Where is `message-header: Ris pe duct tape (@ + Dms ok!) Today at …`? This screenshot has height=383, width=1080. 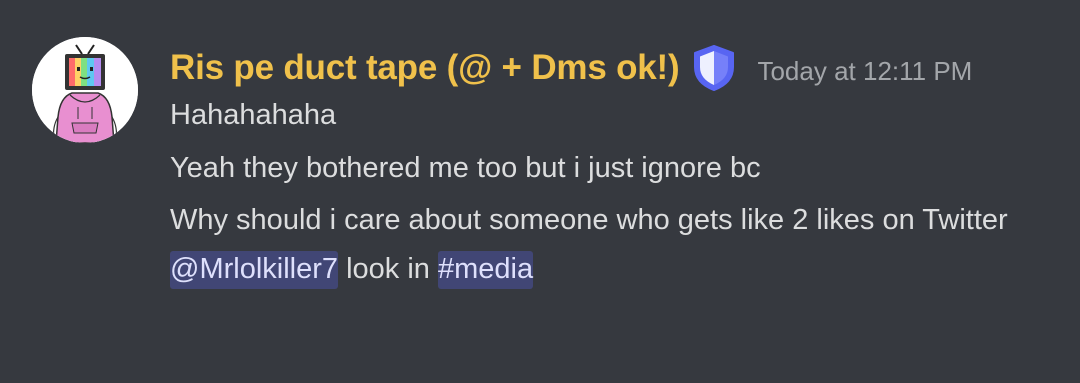 message-header: Ris pe duct tape (@ + Dms ok!) Today at … is located at coordinates (571, 68).